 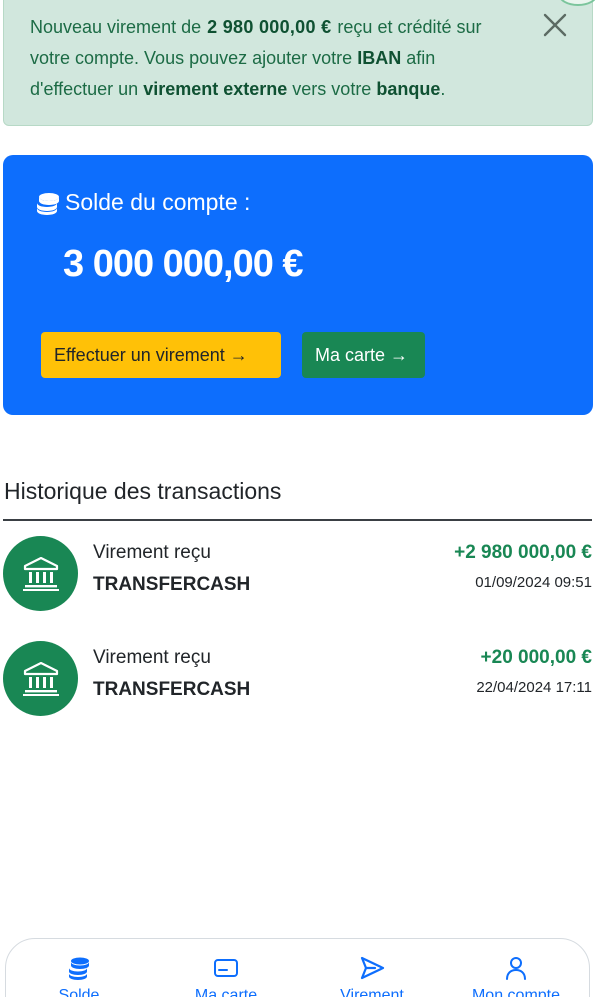 I want to click on notice-amount: 2 980 000,00 €, so click(x=269, y=27).